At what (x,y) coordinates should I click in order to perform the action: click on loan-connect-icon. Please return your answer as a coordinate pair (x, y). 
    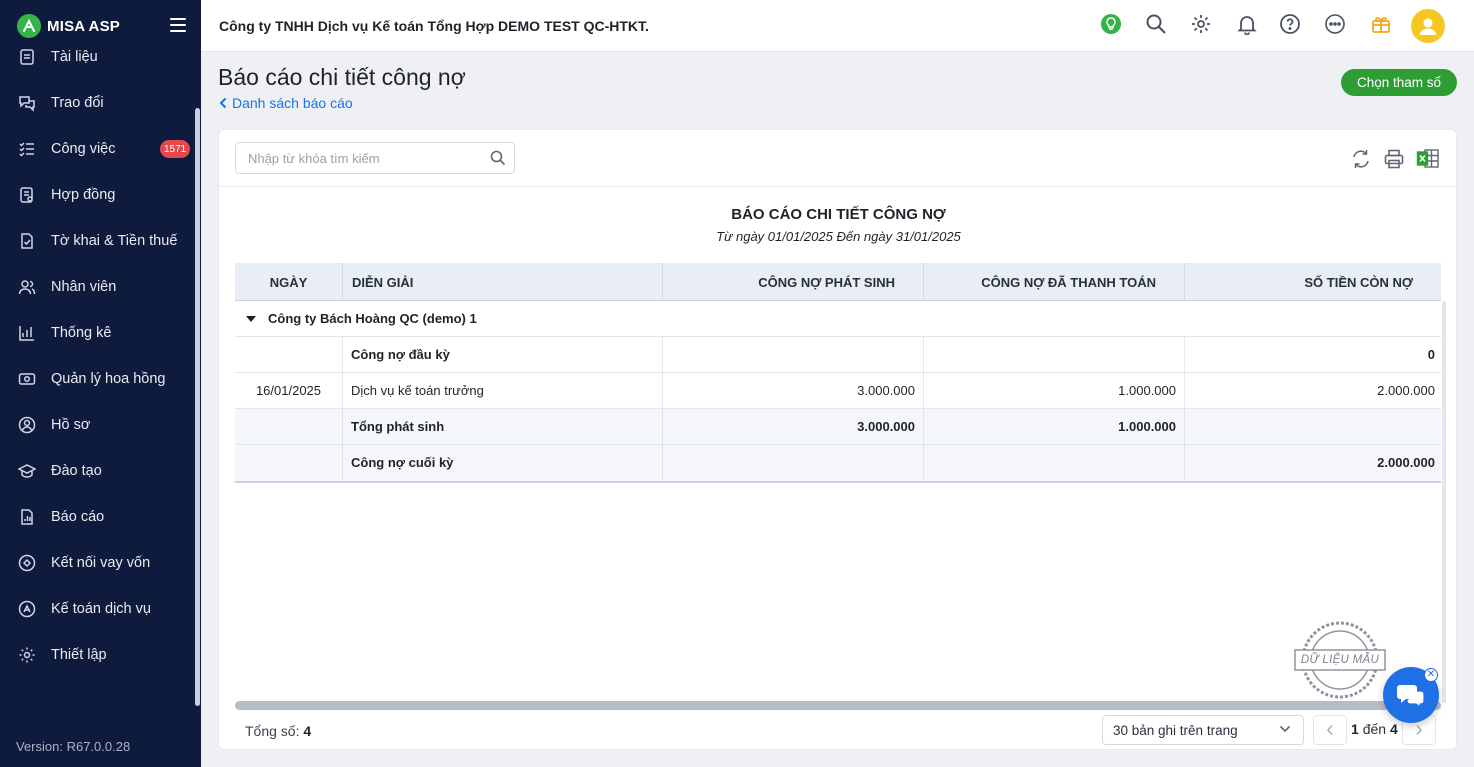
    Looking at the image, I should click on (27, 563).